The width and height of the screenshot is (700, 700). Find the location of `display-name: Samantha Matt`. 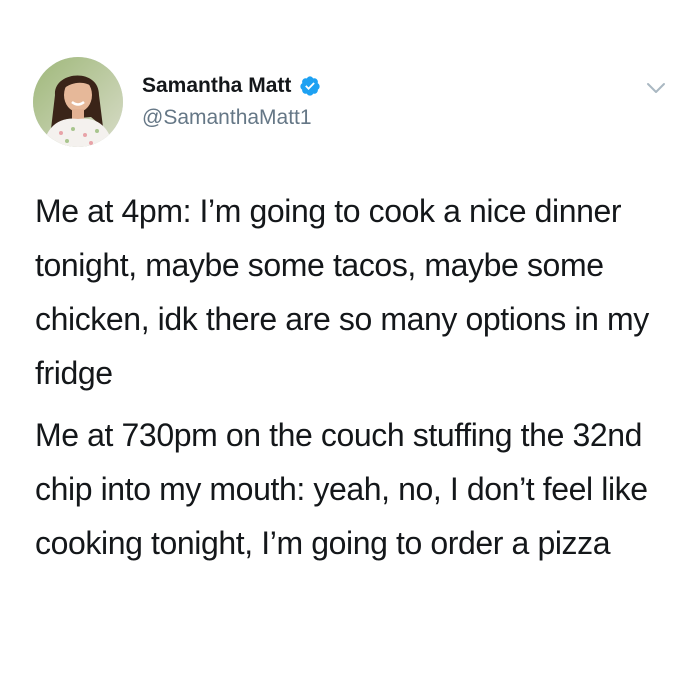

display-name: Samantha Matt is located at coordinates (216, 86).